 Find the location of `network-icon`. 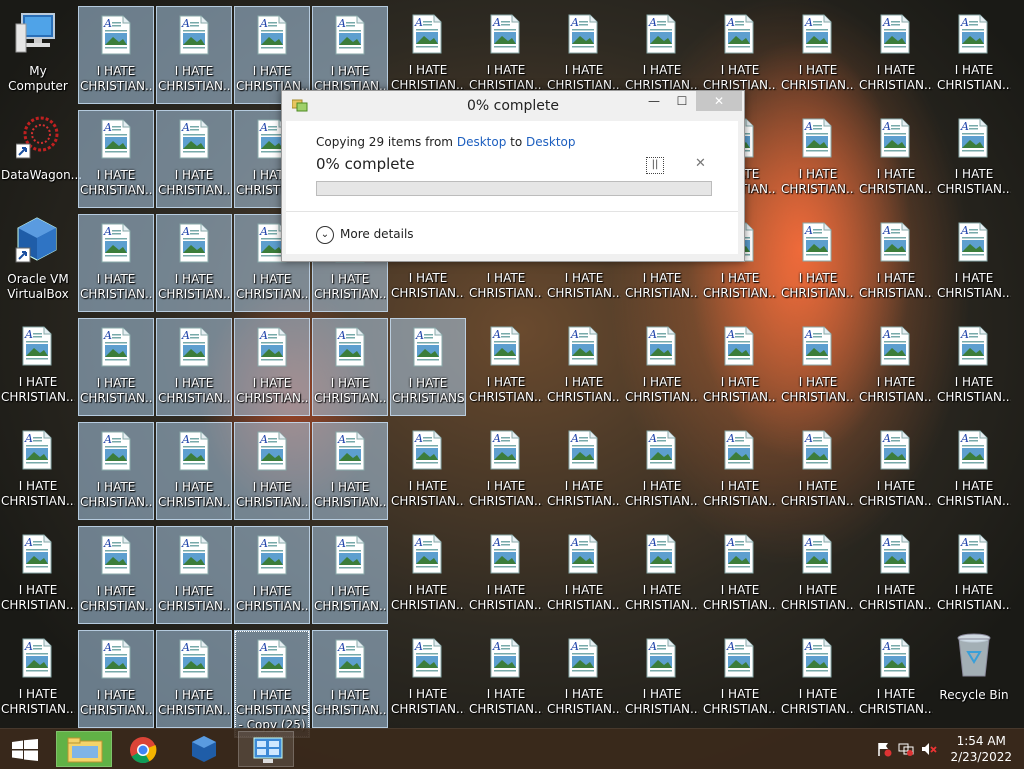

network-icon is located at coordinates (906, 749).